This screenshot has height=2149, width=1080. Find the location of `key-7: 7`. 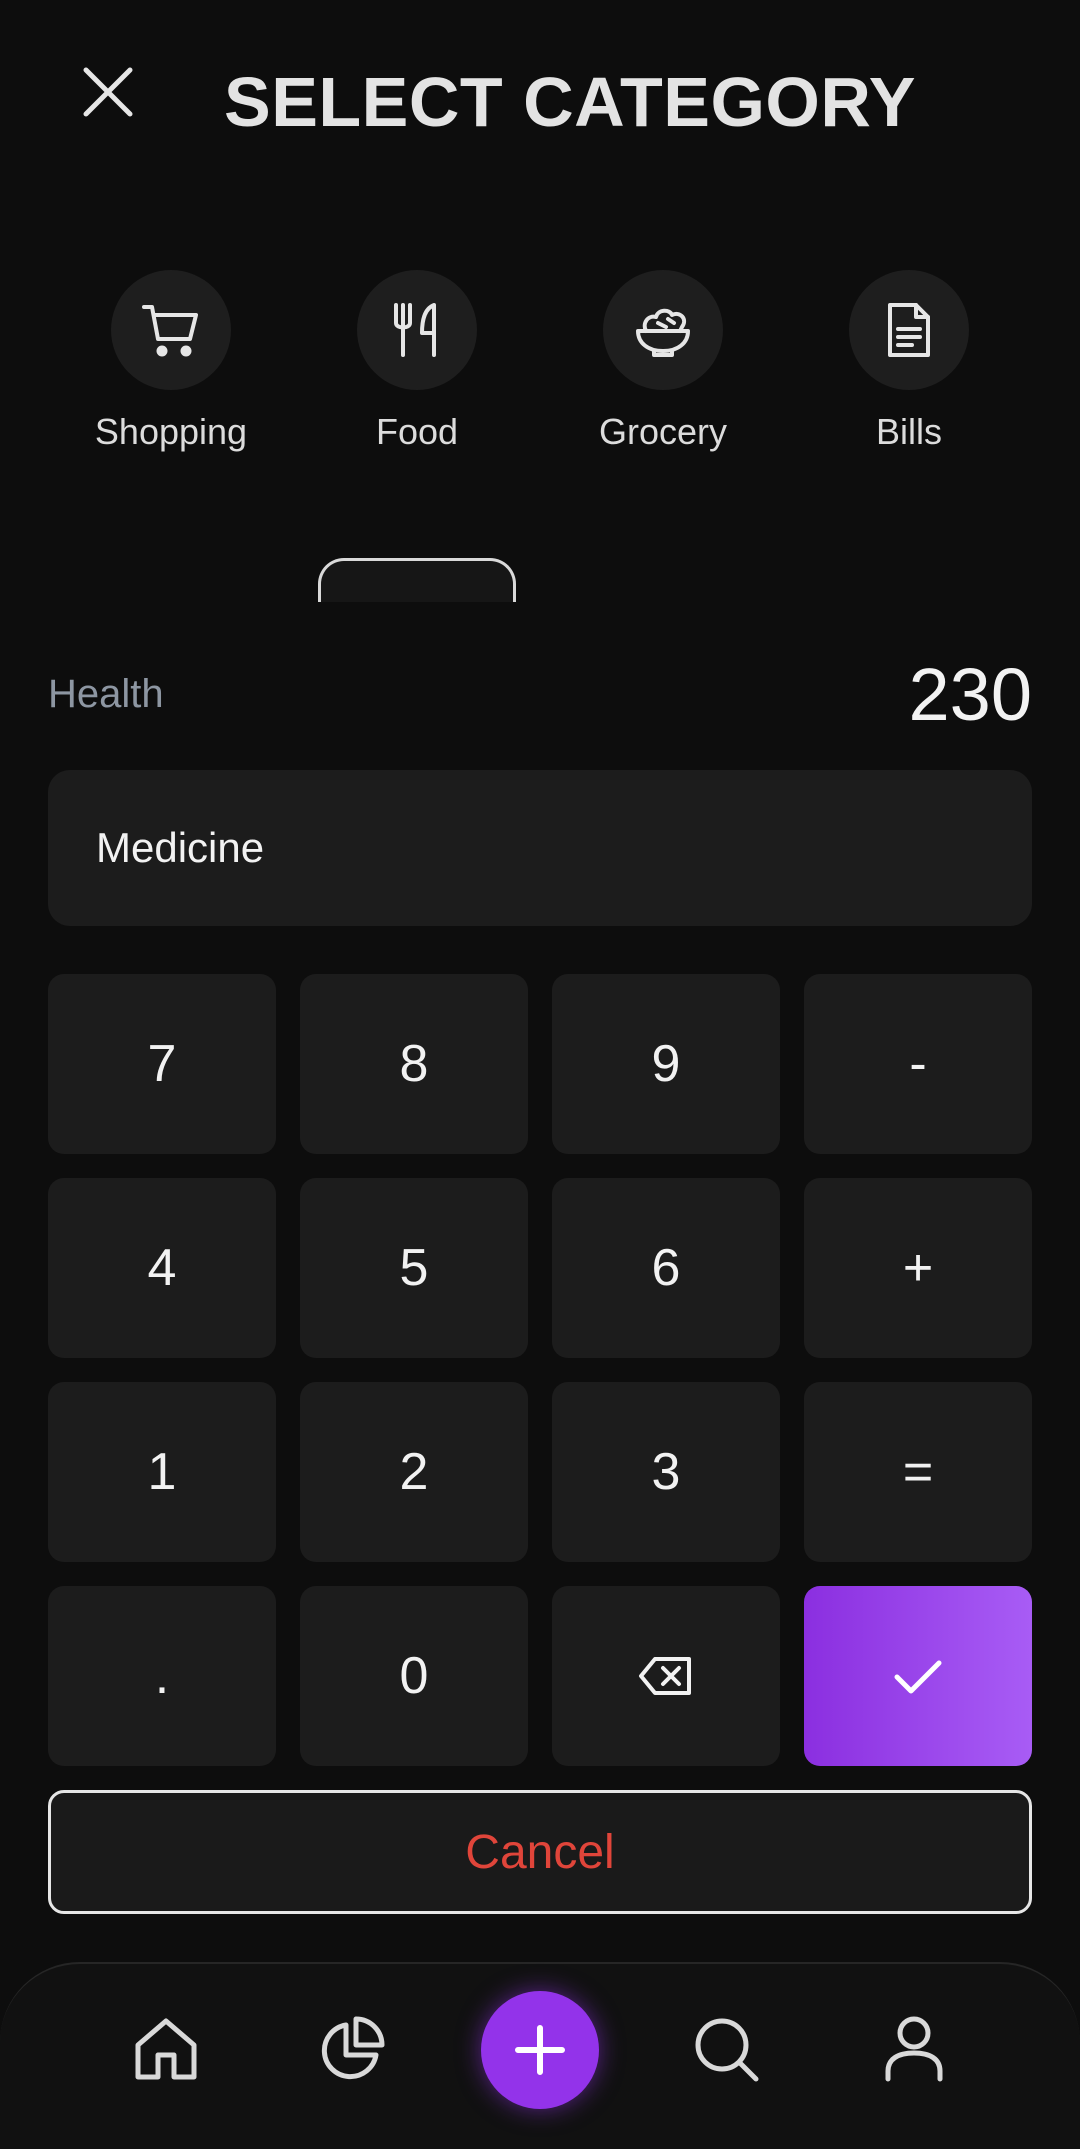

key-7: 7 is located at coordinates (162, 1064).